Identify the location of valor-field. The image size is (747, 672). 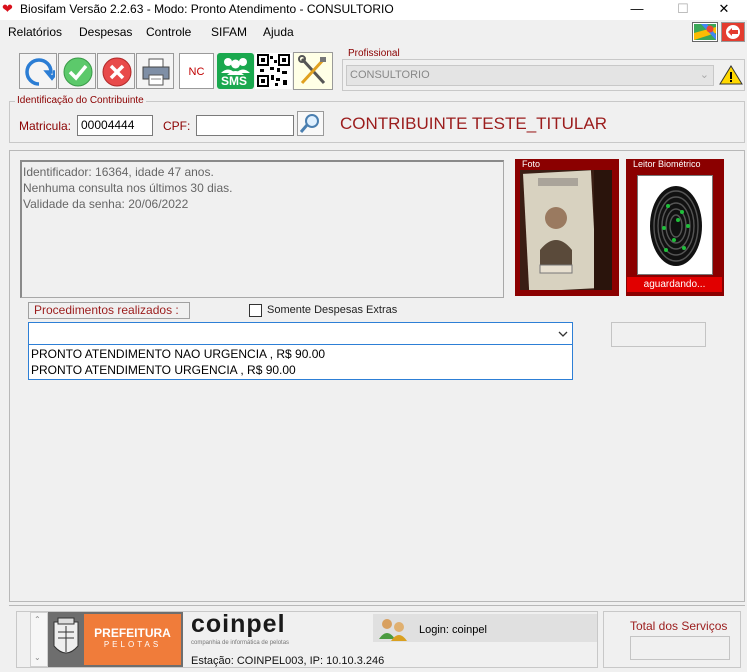
(658, 334).